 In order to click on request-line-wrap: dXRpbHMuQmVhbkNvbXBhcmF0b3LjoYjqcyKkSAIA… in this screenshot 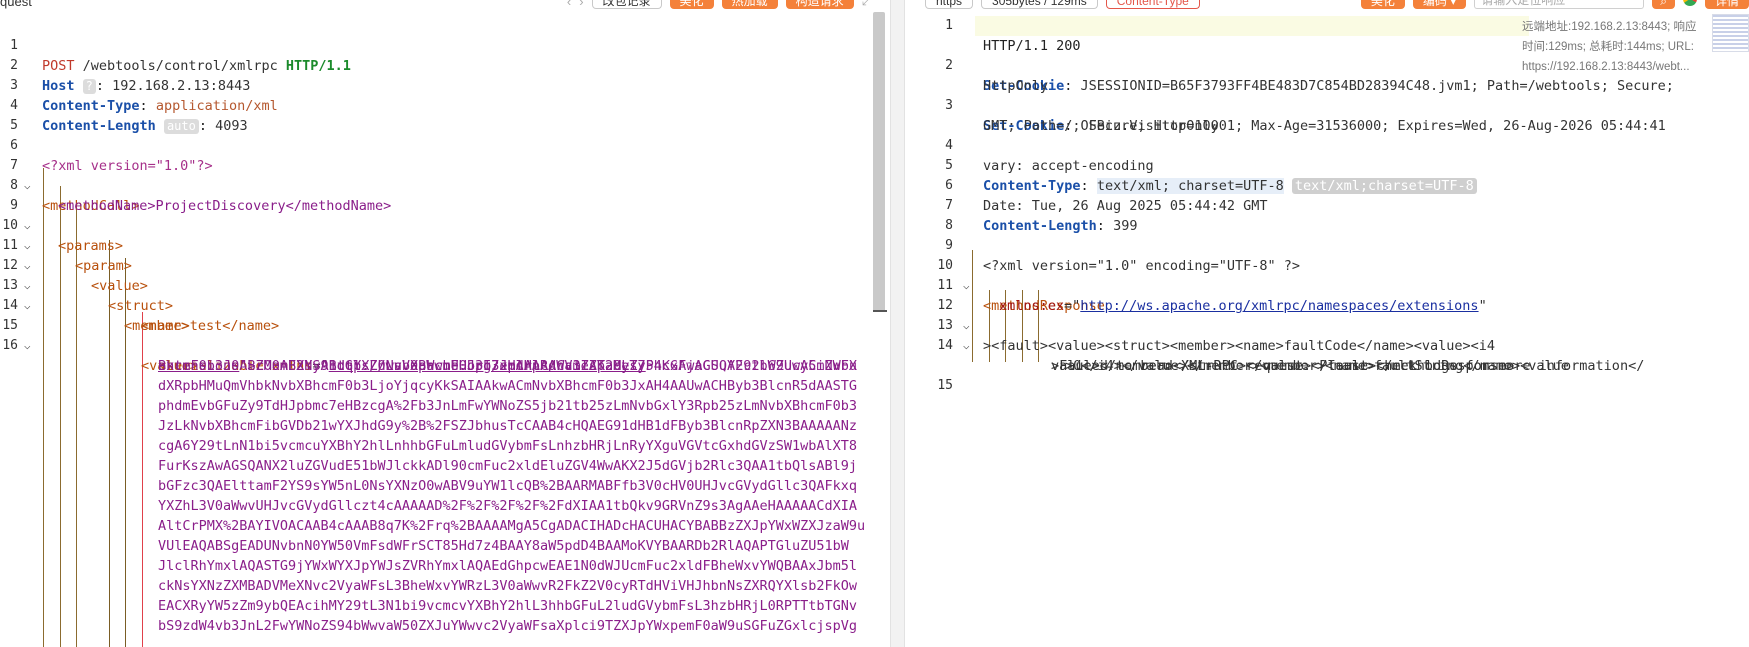, I will do `click(445, 386)`.